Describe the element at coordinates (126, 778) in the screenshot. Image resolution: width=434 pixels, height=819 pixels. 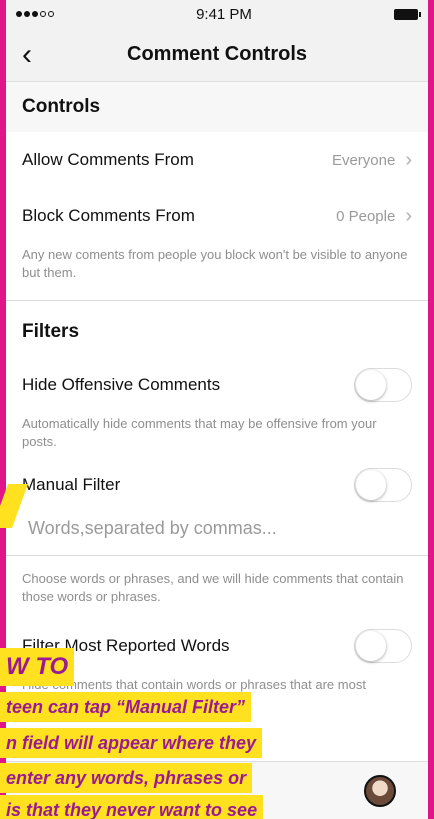
I see `overlay-line-3: enter any words, phrases or` at that location.